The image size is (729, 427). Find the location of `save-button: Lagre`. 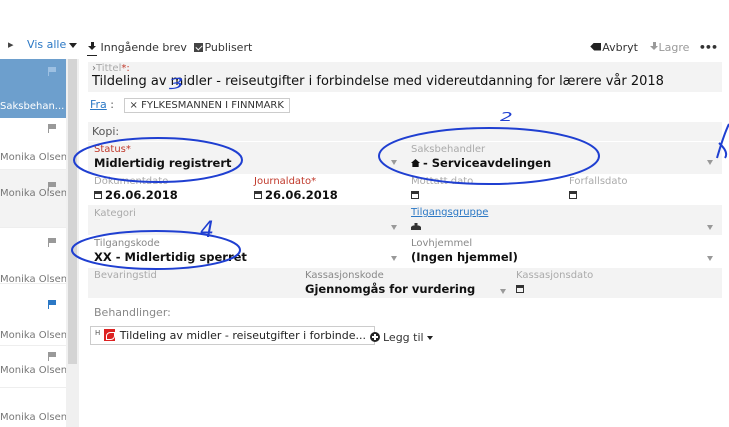

save-button: Lagre is located at coordinates (669, 47).